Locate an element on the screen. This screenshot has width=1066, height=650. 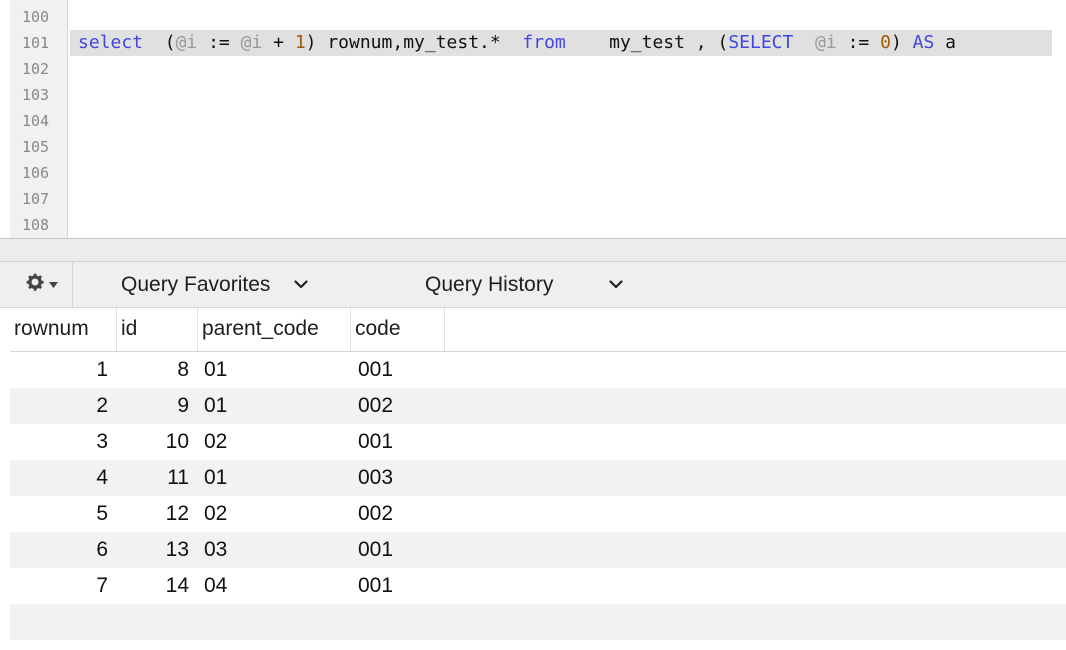
caret-down-icon is located at coordinates (53, 285).